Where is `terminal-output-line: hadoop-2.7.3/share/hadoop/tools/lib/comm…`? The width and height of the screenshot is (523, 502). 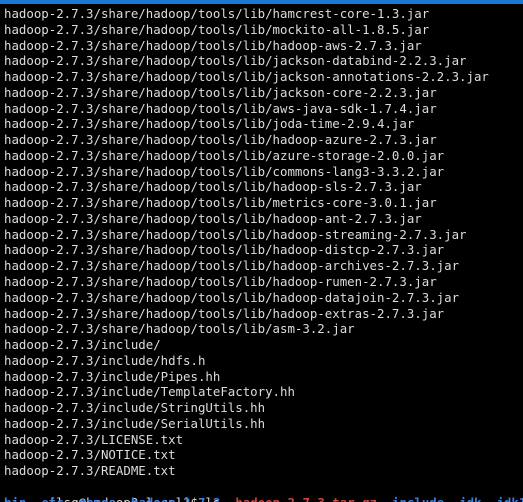 terminal-output-line: hadoop-2.7.3/share/hadoop/tools/lib/comm… is located at coordinates (224, 171).